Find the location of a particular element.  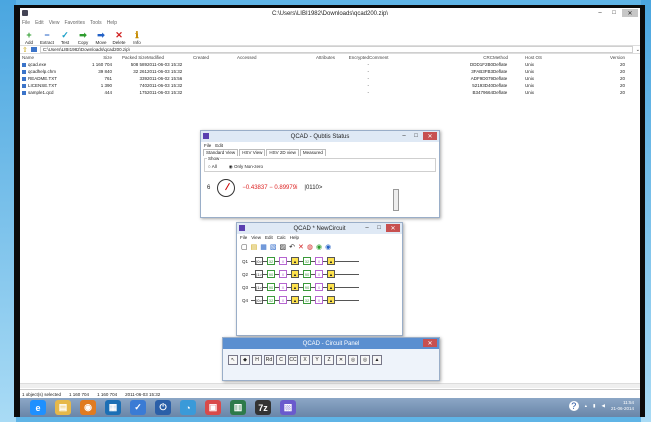

column-header-modified: Modified is located at coordinates (170, 57).